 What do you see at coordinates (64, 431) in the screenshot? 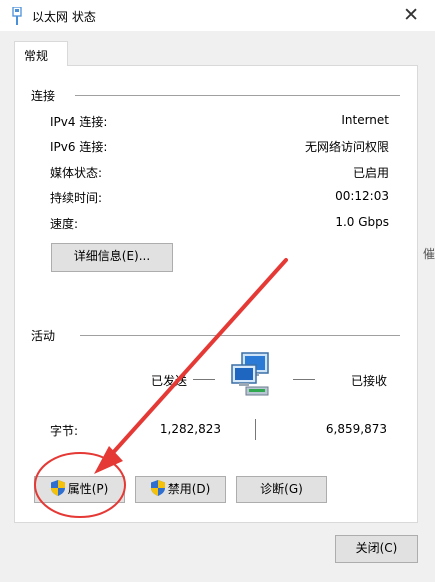
I see `bytes-label: 字节:` at bounding box center [64, 431].